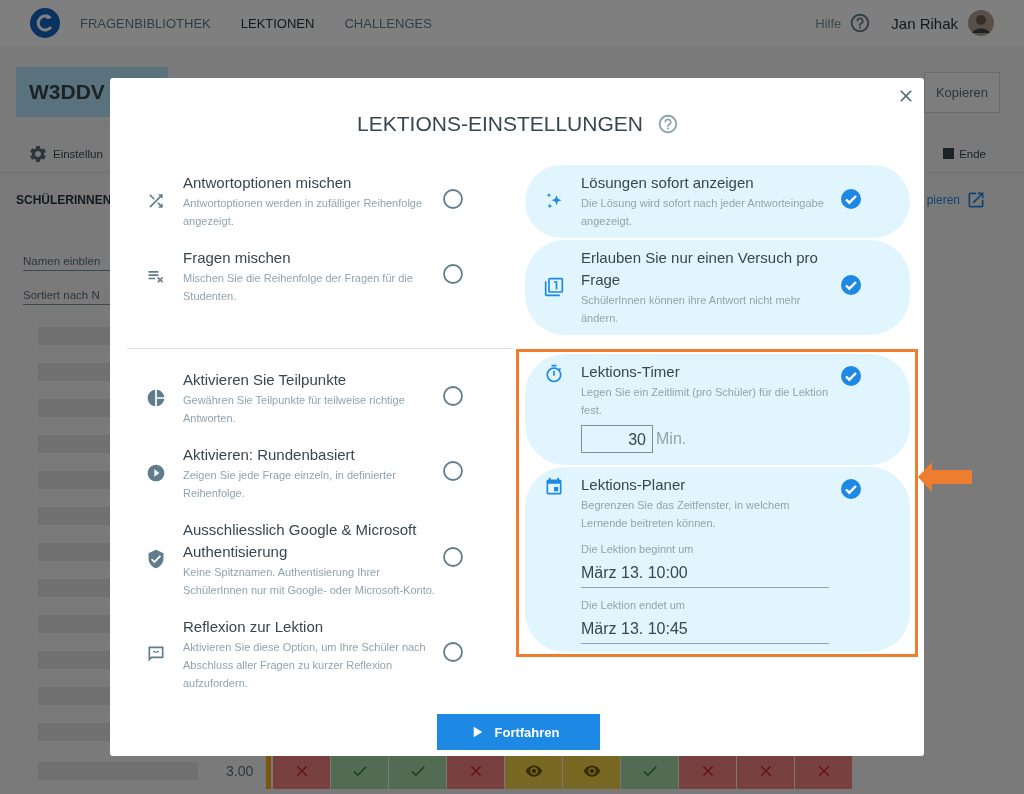 The height and width of the screenshot is (794, 1024). Describe the element at coordinates (924, 23) in the screenshot. I see `user-name: Jan Rihak` at that location.